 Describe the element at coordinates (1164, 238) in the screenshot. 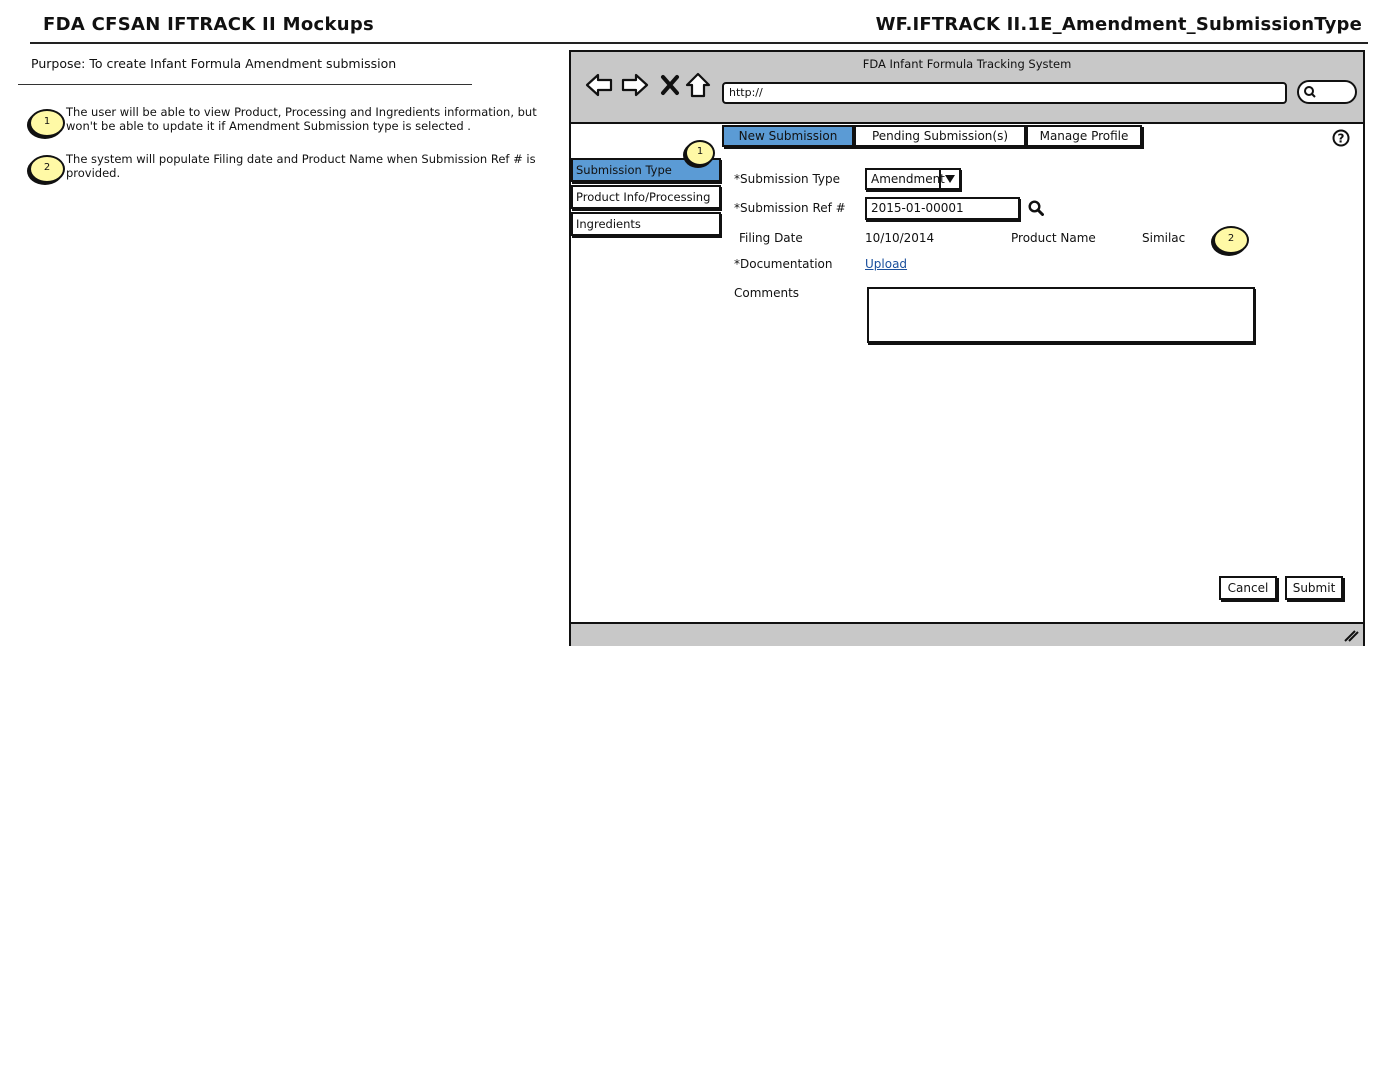

I see `product-name-value: Similac` at that location.